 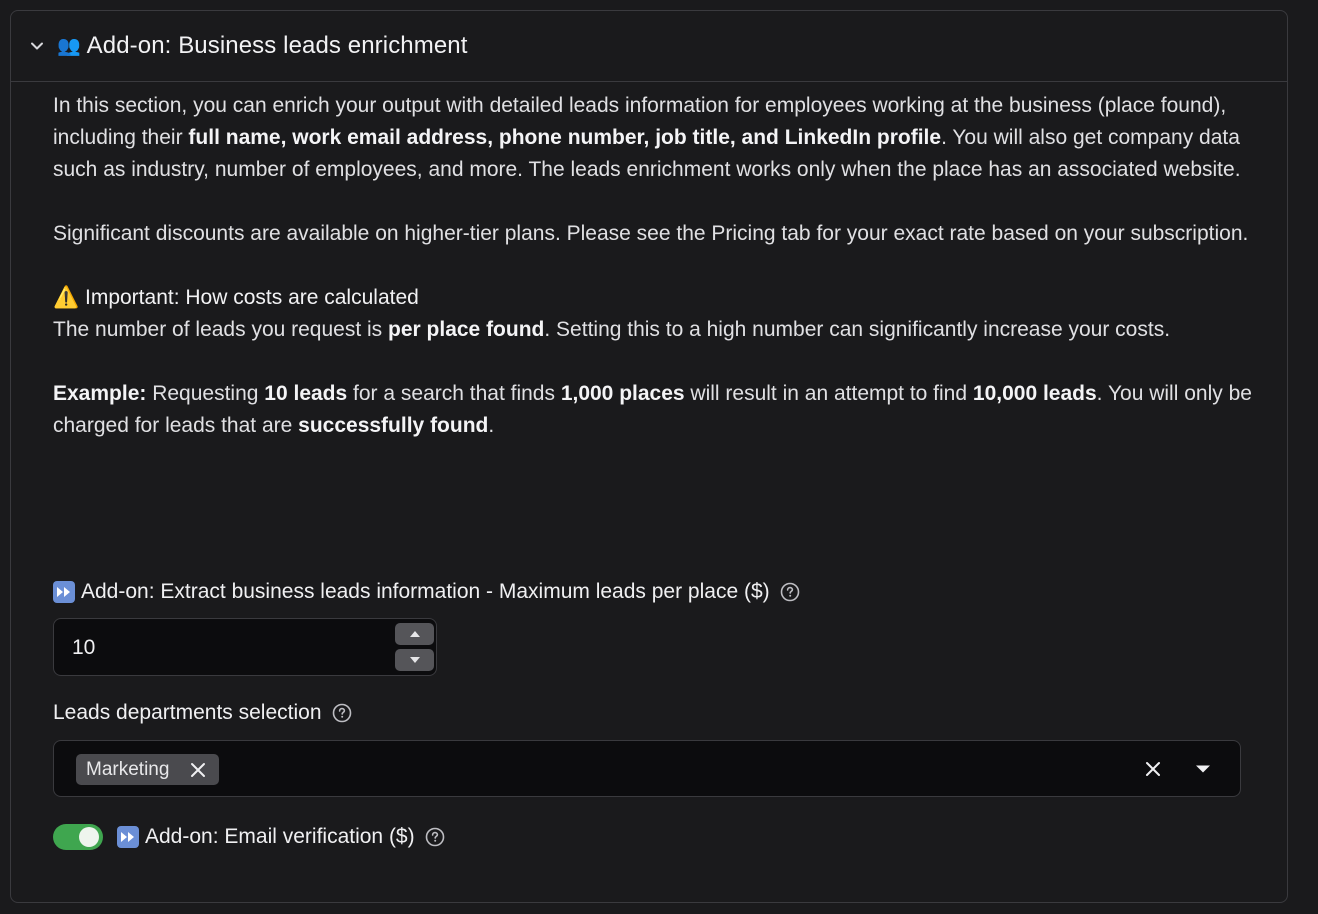 I want to click on max-leads-input-wrapper, so click(x=245, y=647).